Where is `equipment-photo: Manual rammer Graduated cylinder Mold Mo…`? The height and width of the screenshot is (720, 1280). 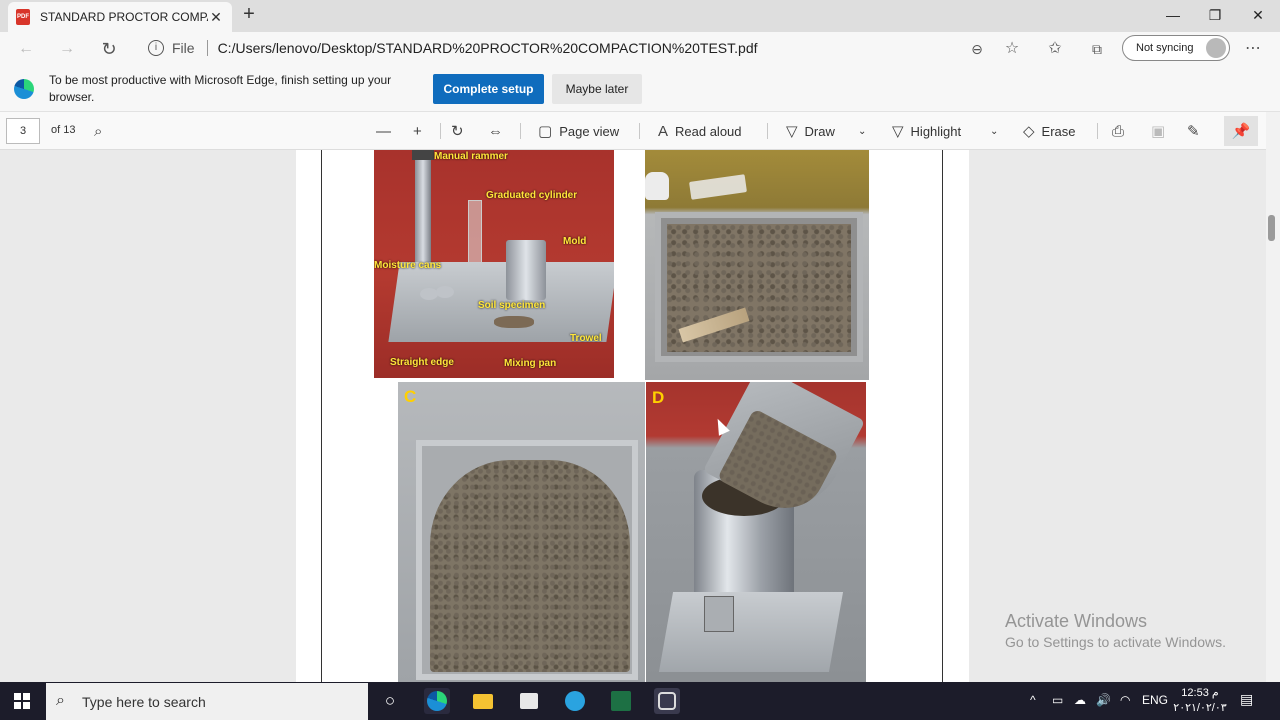 equipment-photo: Manual rammer Graduated cylinder Mold Mo… is located at coordinates (494, 264).